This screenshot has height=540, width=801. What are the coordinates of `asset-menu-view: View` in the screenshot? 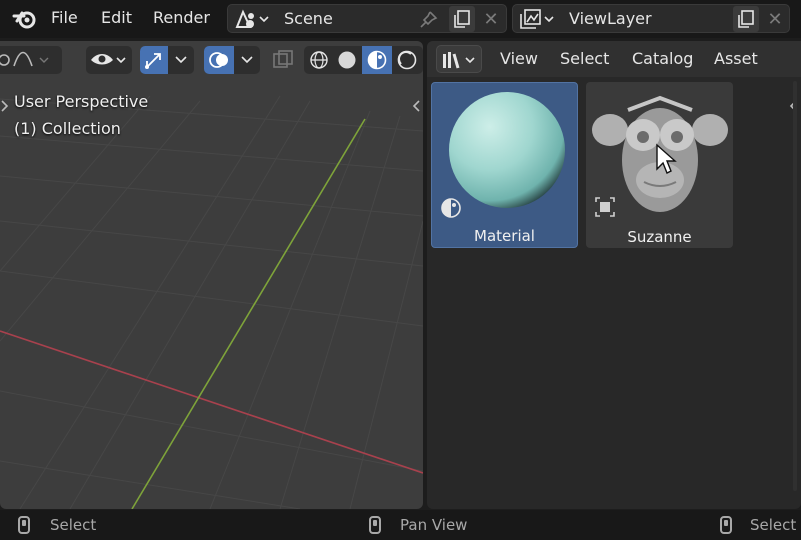 It's located at (519, 58).